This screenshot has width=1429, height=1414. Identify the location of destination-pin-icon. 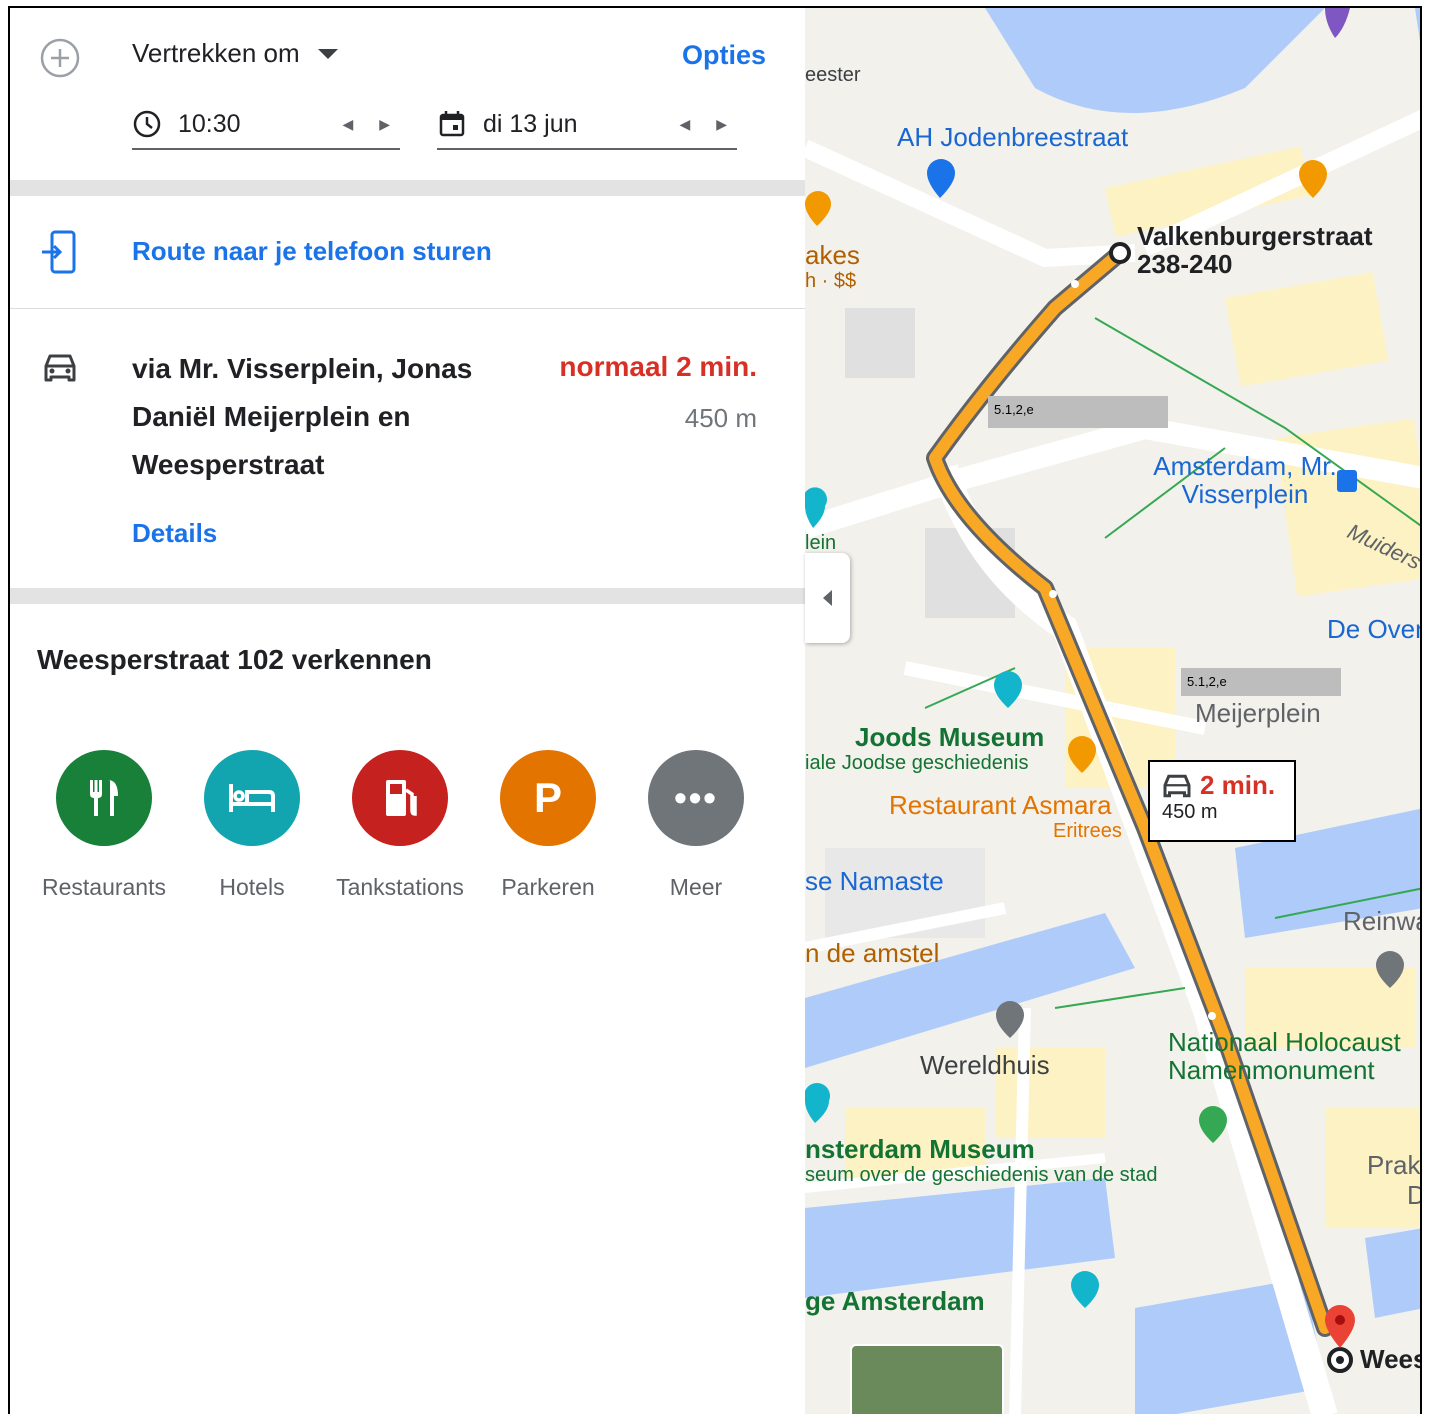
(1340, 1326).